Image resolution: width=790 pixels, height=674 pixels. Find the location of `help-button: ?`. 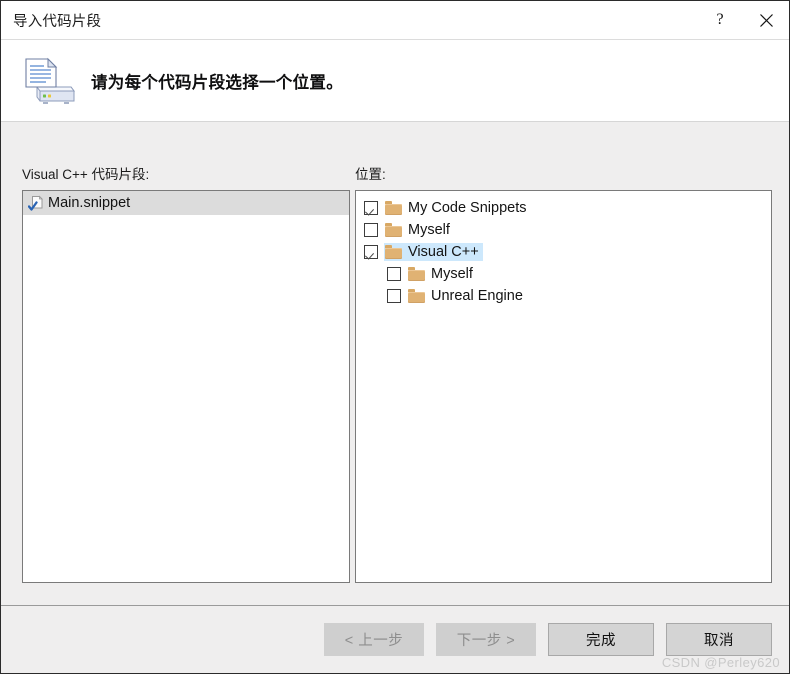

help-button: ? is located at coordinates (720, 20).